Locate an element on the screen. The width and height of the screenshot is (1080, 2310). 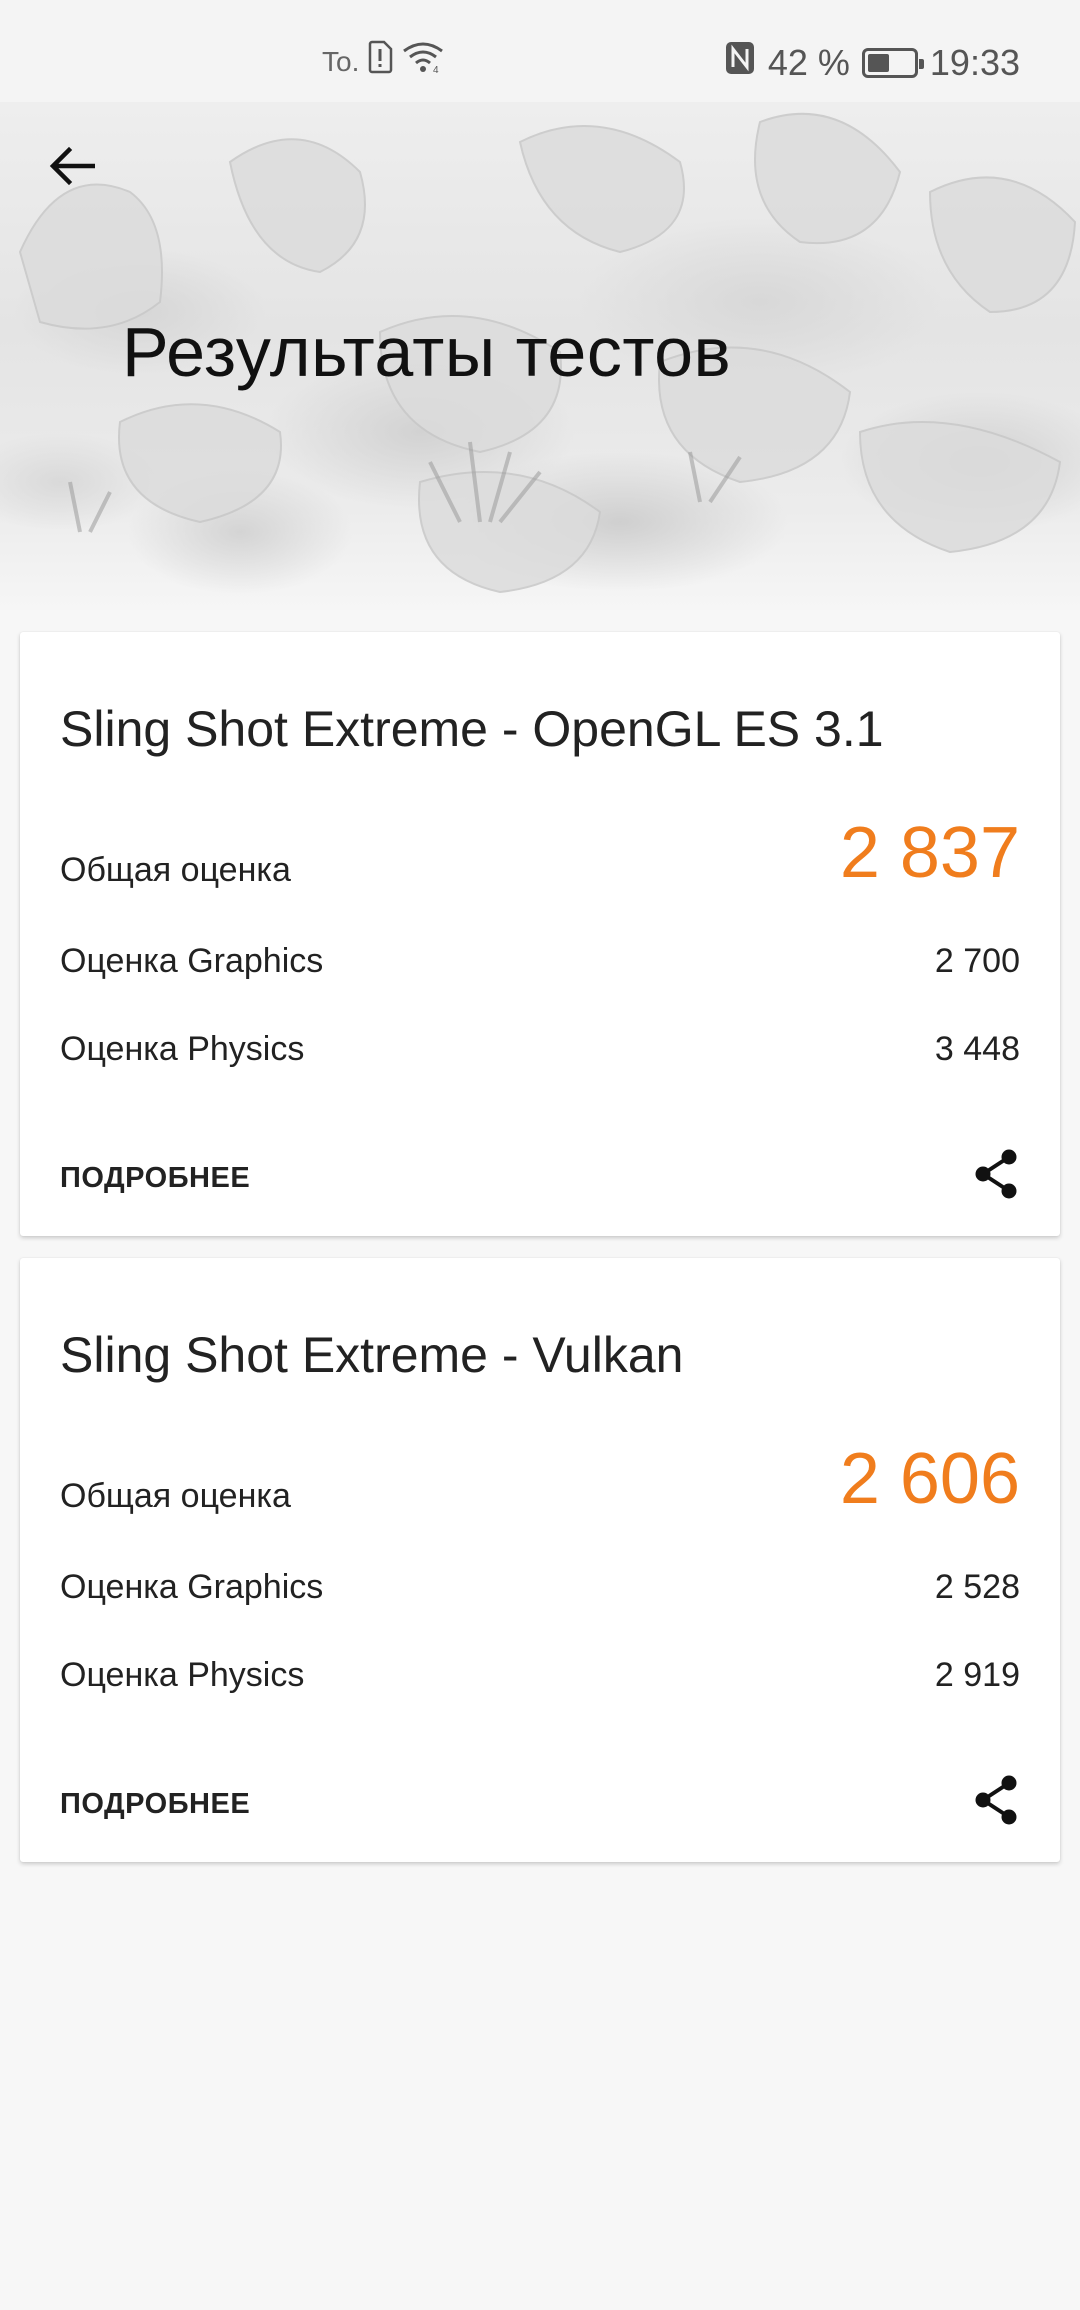
test-name: Sling Shot Extreme - Vulkan is located at coordinates (372, 1355).